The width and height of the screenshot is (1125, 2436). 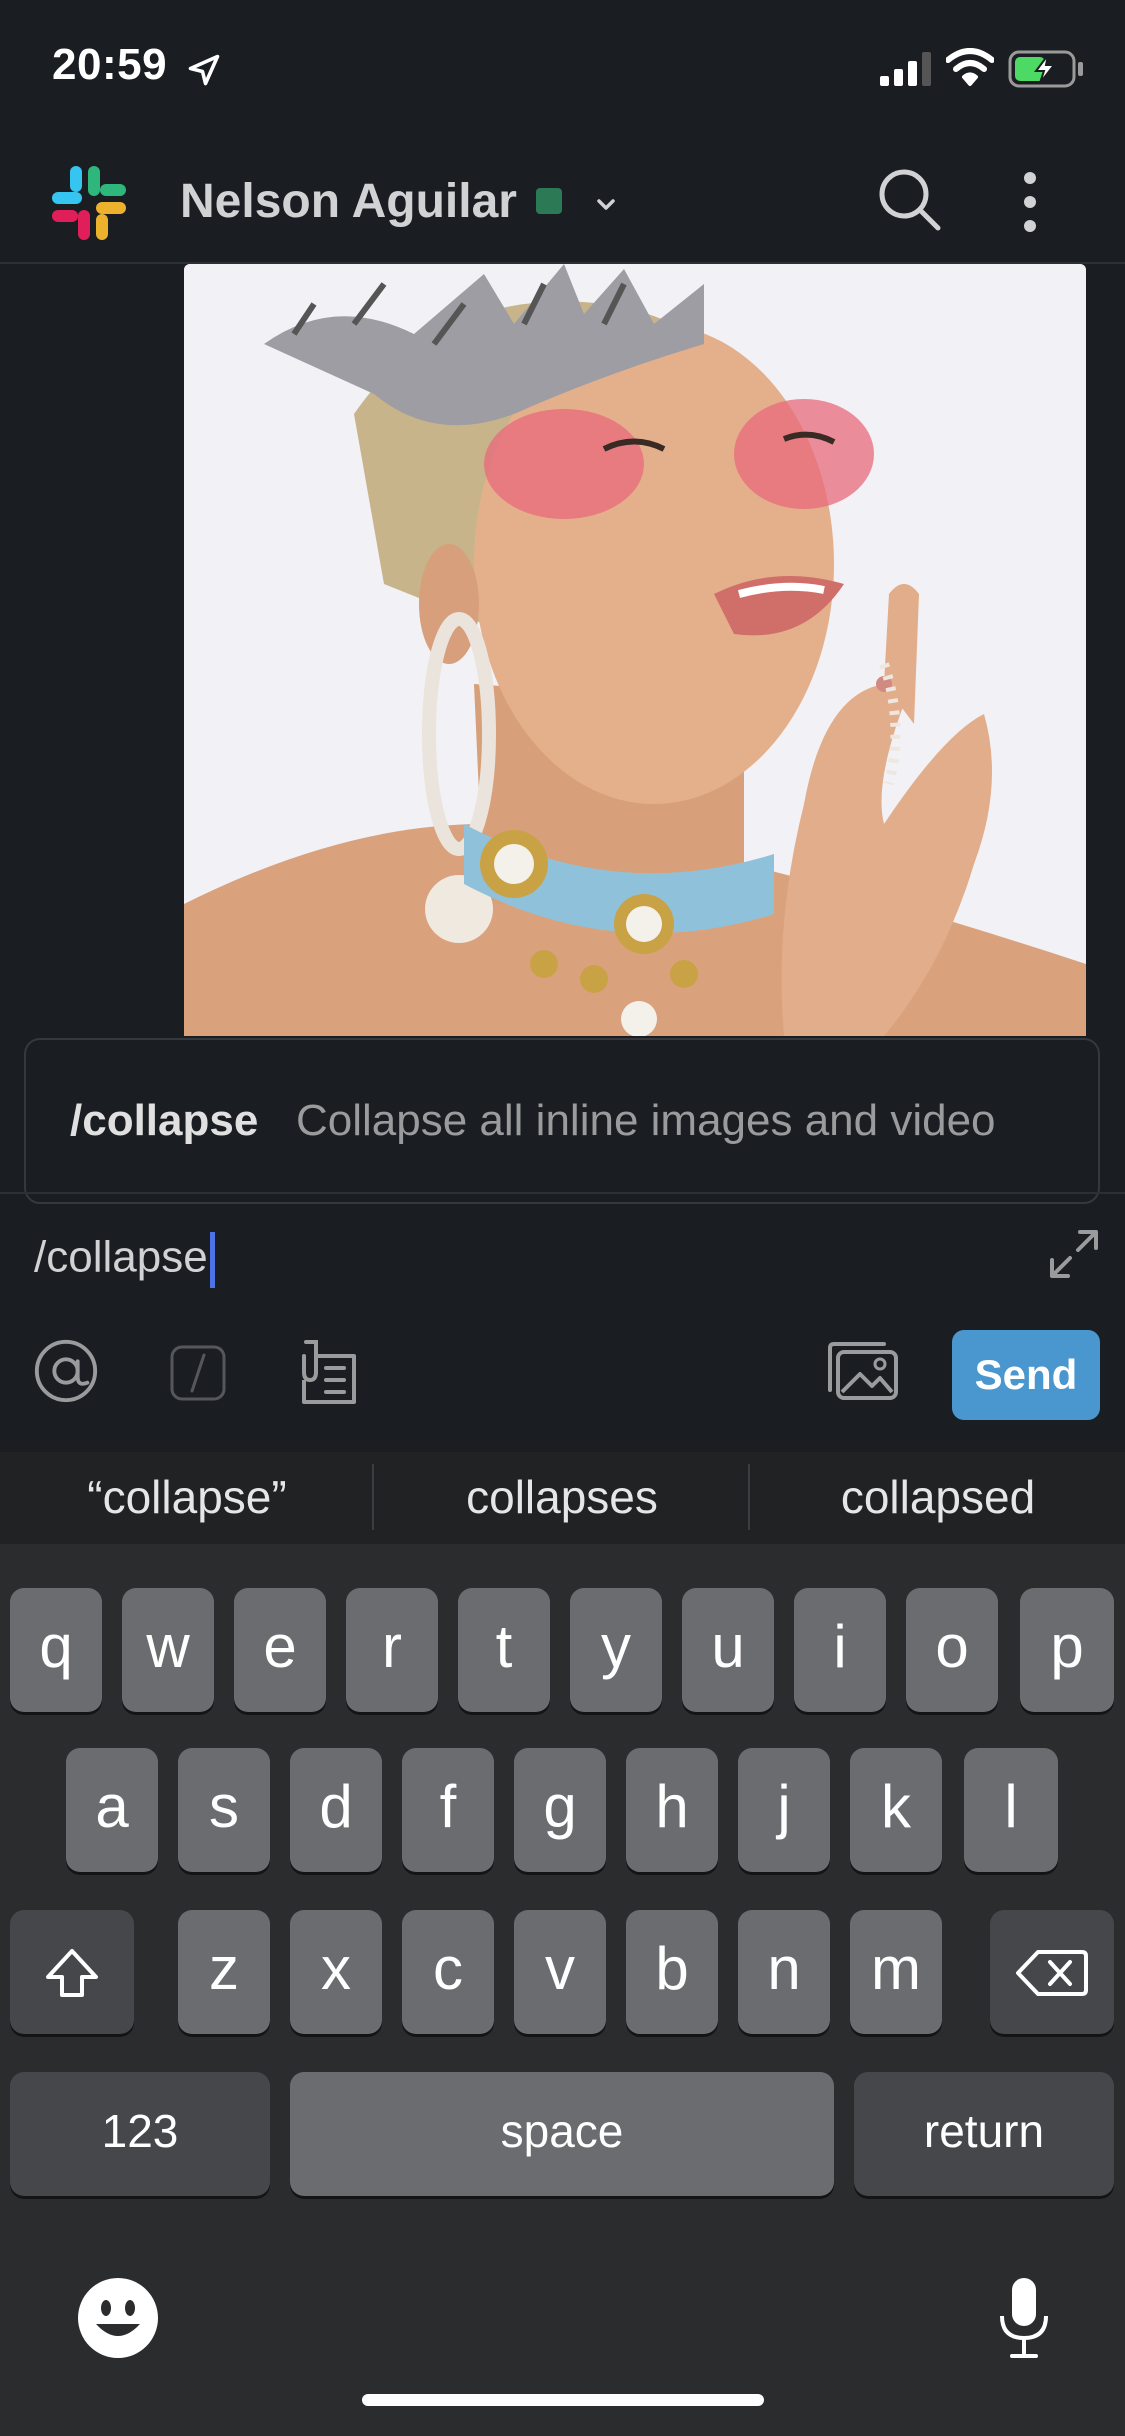 What do you see at coordinates (984, 2134) in the screenshot?
I see `return-key: return` at bounding box center [984, 2134].